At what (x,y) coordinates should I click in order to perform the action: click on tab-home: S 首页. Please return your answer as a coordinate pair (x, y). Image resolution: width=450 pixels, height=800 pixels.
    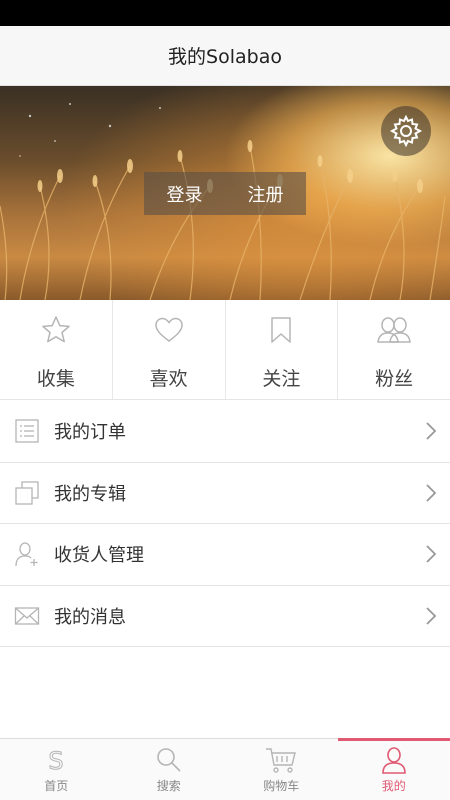
    Looking at the image, I should click on (56, 769).